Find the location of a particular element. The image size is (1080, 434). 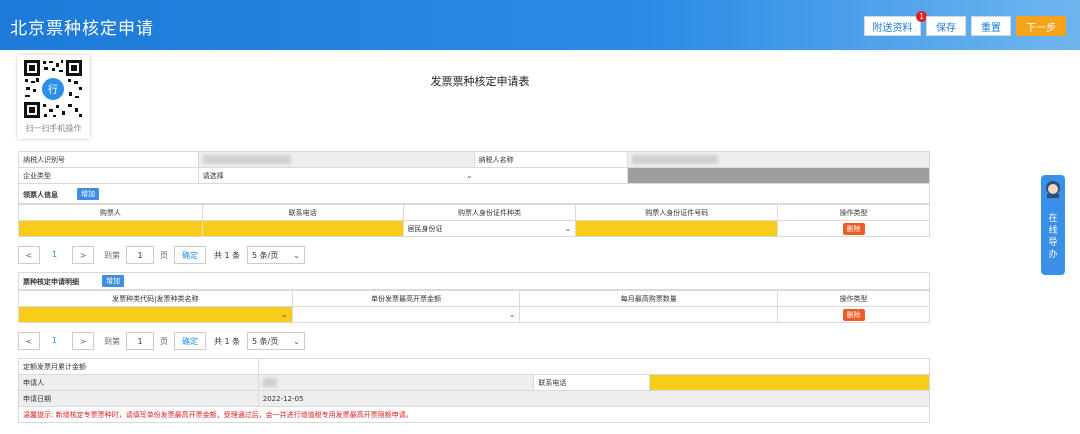

buyer-col-action: 操作类型 is located at coordinates (853, 212).